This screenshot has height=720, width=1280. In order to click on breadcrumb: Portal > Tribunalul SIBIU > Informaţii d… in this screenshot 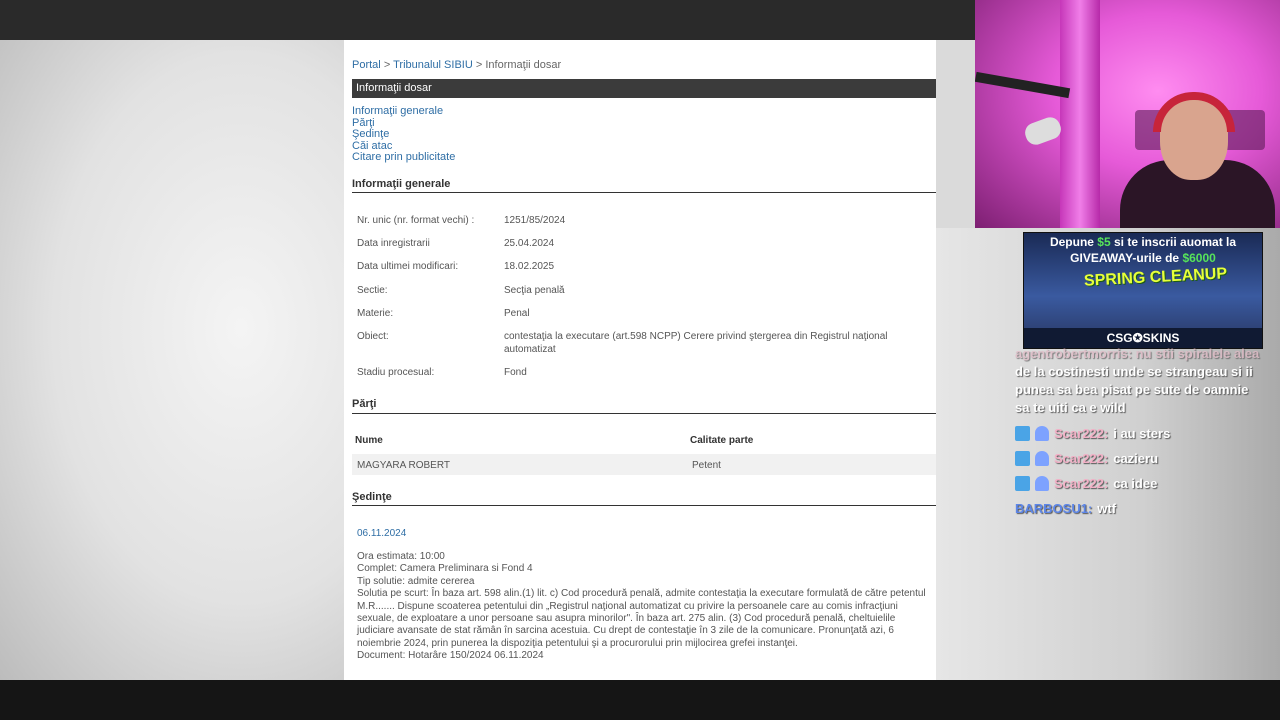, I will do `click(456, 65)`.